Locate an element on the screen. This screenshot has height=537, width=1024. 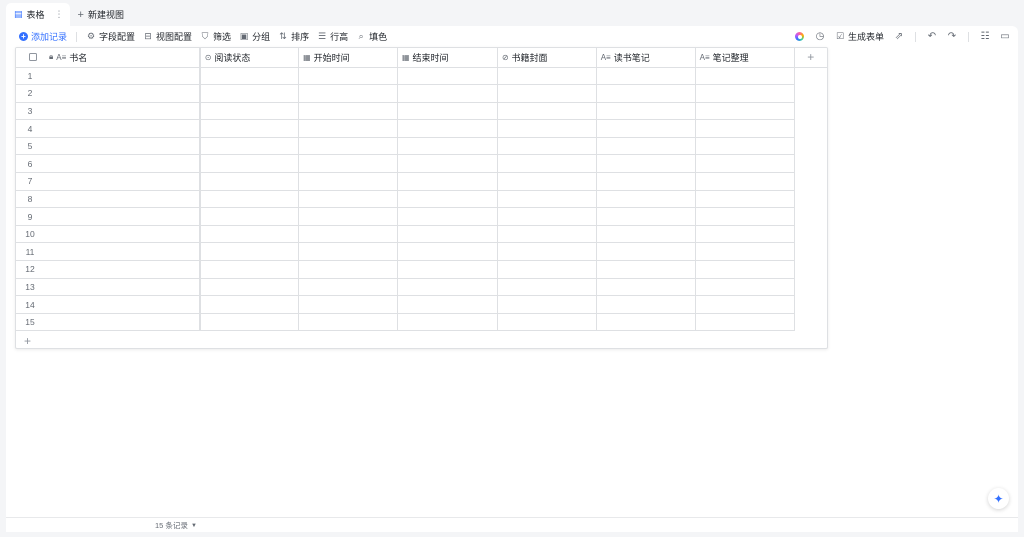
ai-float-button: ✦ is located at coordinates (998, 498).